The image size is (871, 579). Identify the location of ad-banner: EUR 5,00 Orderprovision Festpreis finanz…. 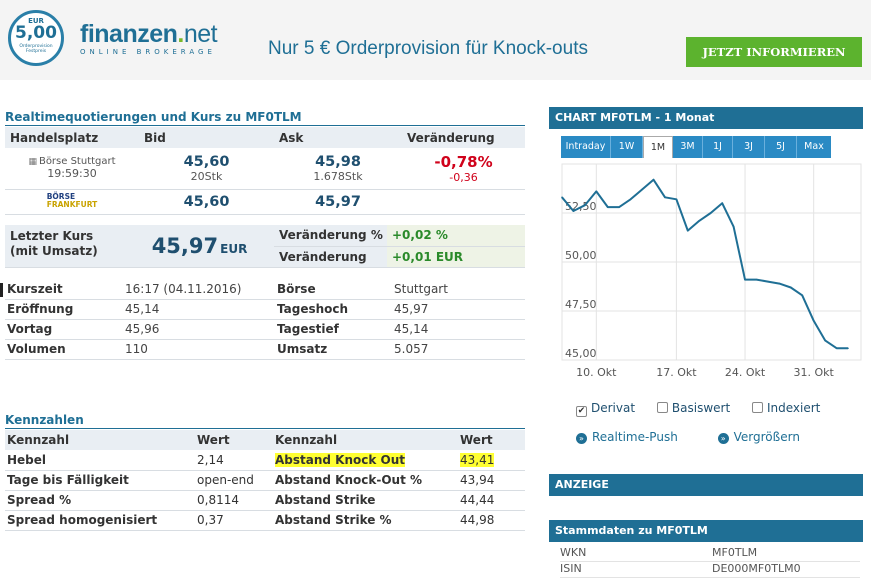
(435, 40).